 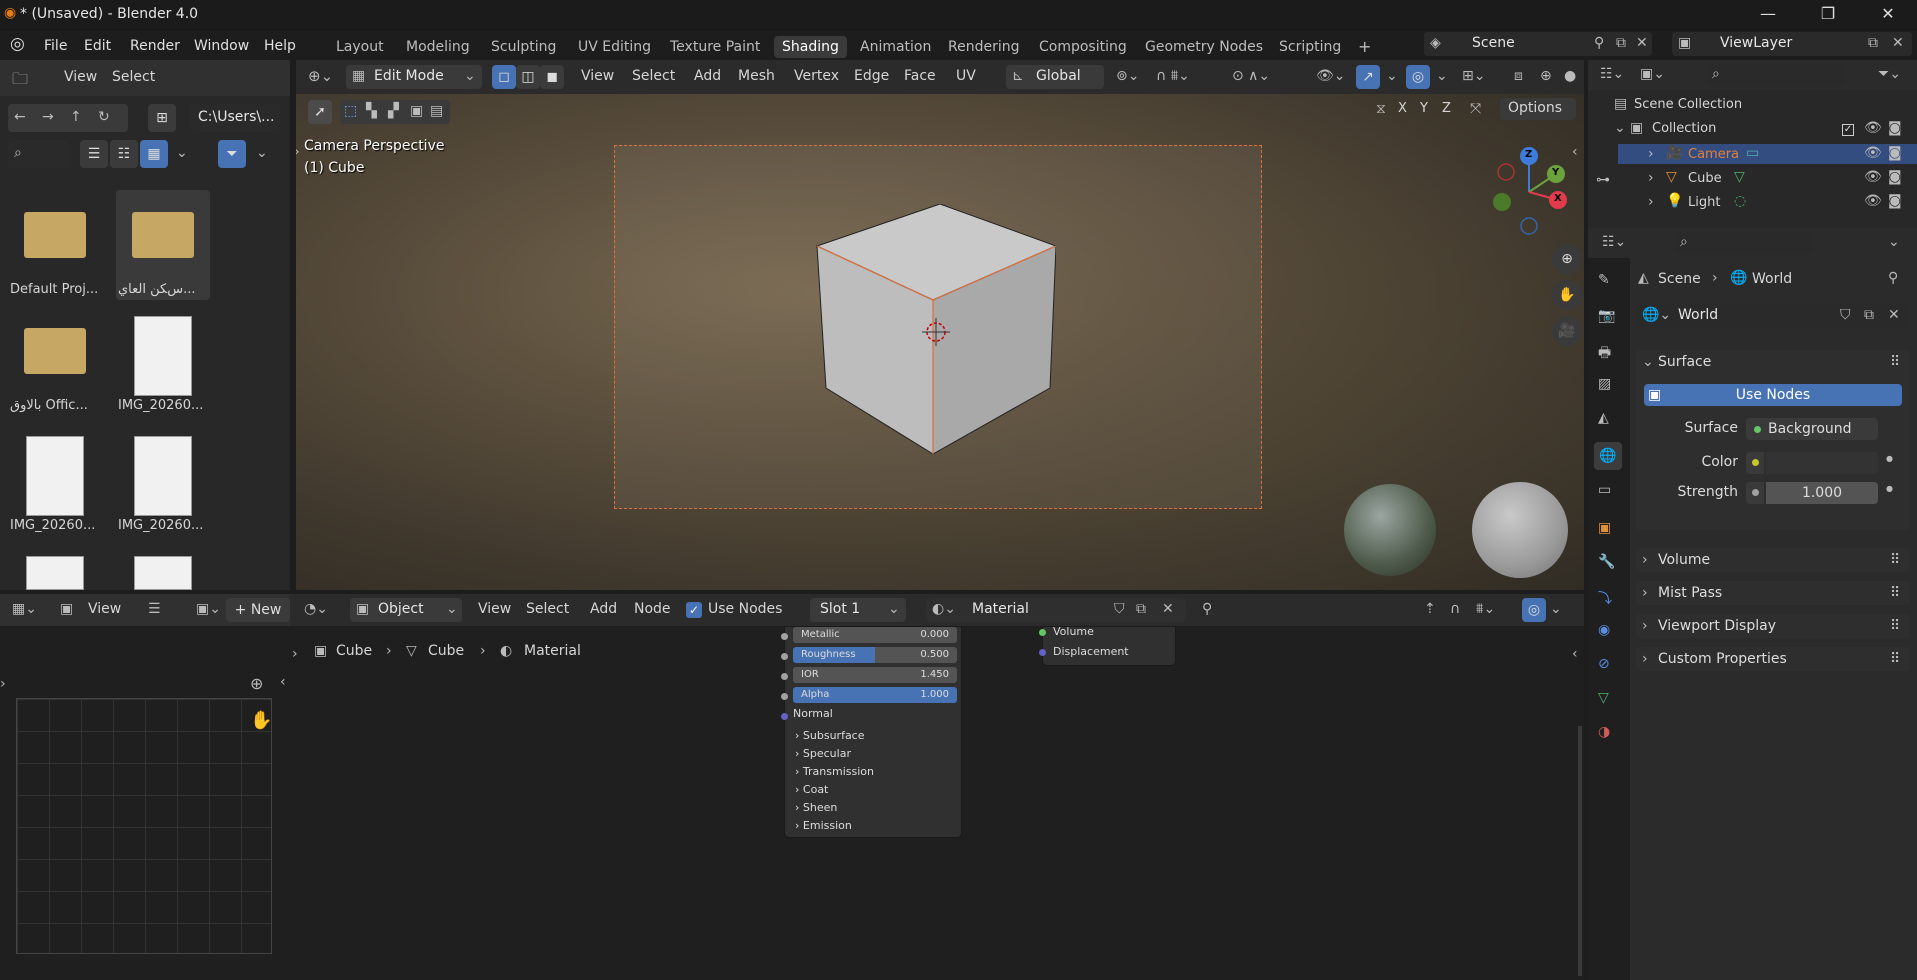 What do you see at coordinates (1331, 76) in the screenshot?
I see `visibility-icon: 👁⌄` at bounding box center [1331, 76].